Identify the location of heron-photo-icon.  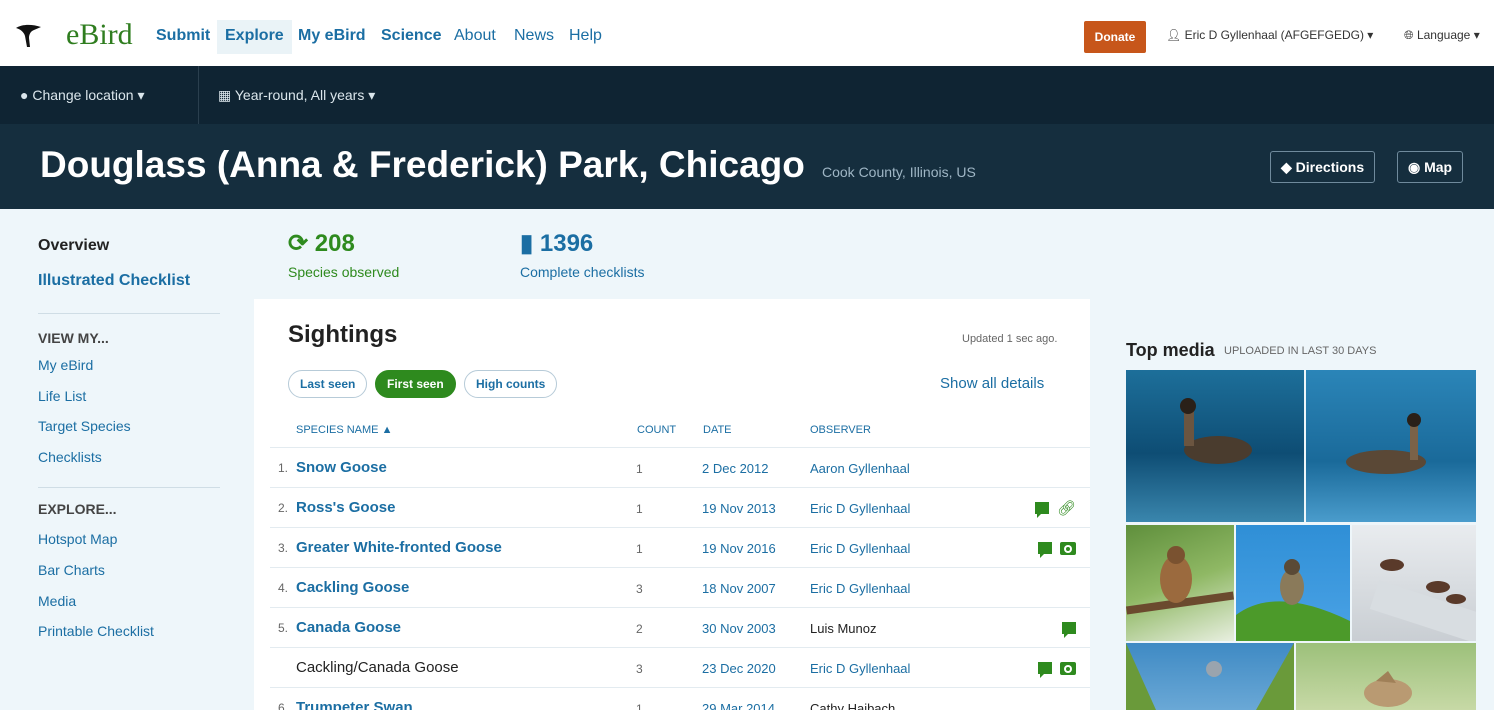
(1210, 676).